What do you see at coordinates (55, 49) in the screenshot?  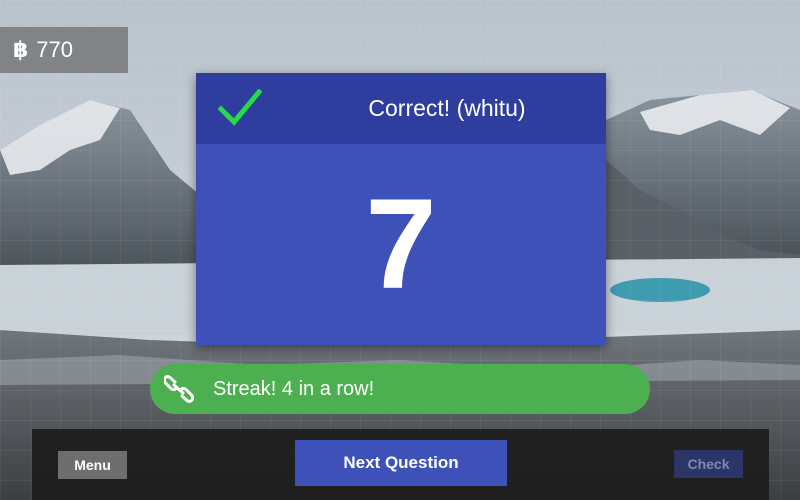 I see `score-value: 770` at bounding box center [55, 49].